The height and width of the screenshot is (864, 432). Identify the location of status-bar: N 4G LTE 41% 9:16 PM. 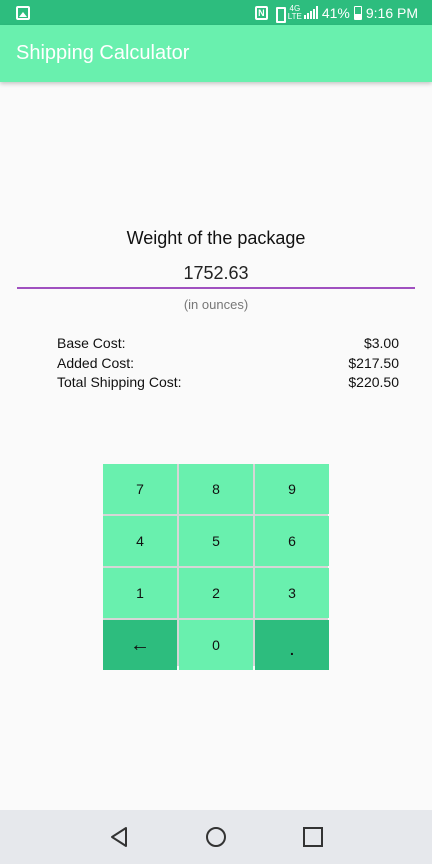
(216, 12).